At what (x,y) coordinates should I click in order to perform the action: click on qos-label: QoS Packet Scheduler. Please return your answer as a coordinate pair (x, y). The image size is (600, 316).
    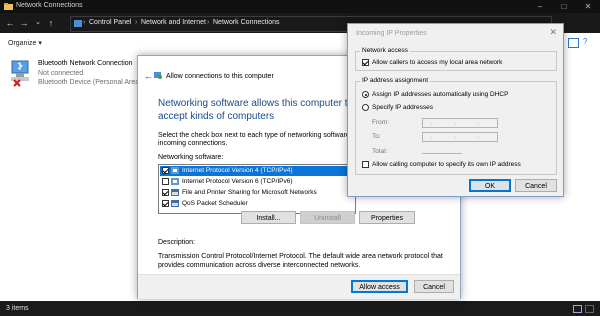
    Looking at the image, I should click on (215, 203).